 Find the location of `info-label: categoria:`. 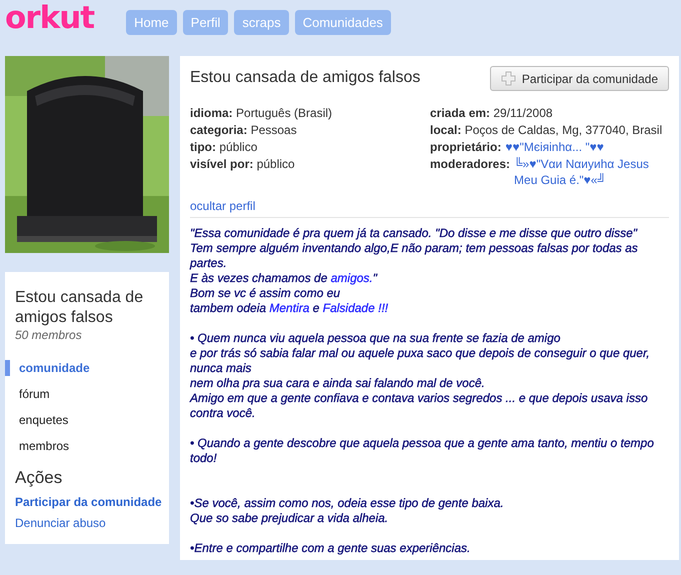

info-label: categoria: is located at coordinates (219, 130).